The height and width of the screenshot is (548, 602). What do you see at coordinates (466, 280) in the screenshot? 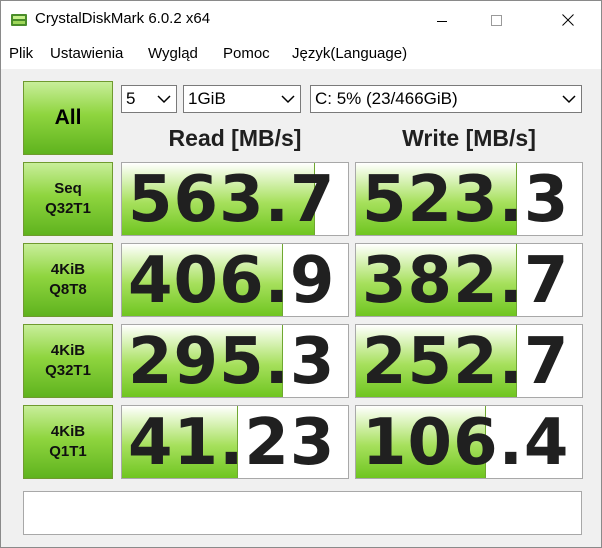
I see `write-value: 382.7` at bounding box center [466, 280].